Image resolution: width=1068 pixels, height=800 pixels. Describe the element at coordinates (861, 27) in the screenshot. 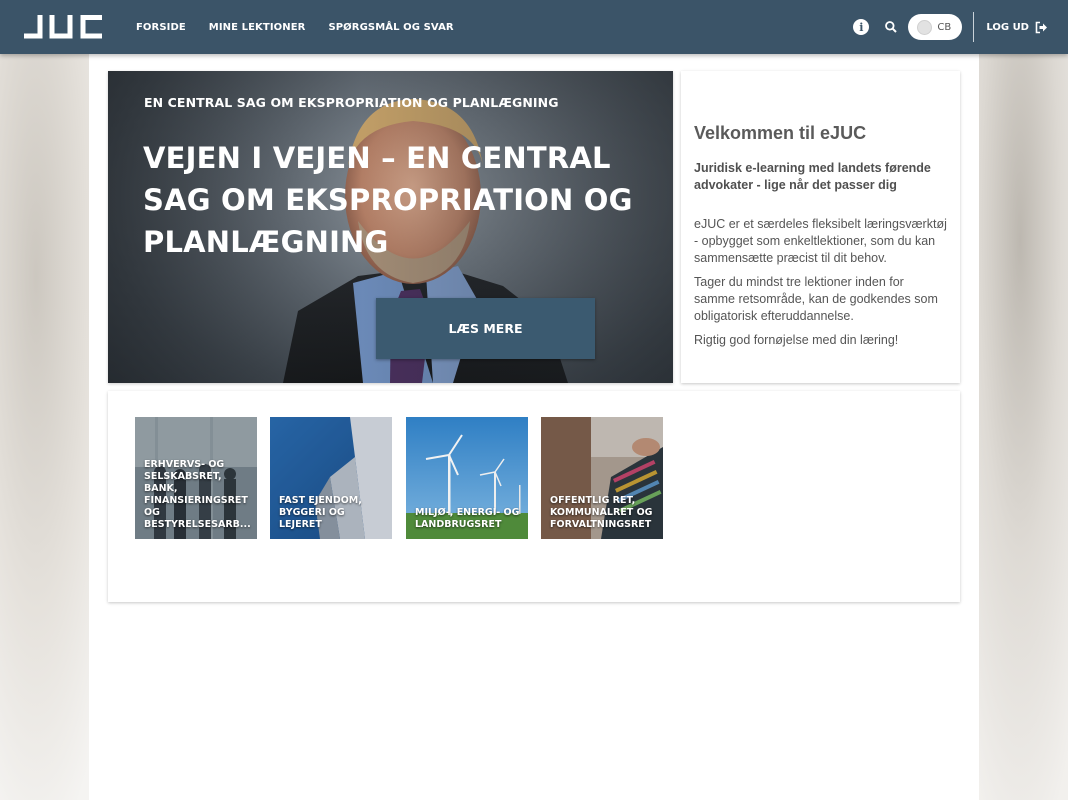

I see `info-icon: i` at that location.